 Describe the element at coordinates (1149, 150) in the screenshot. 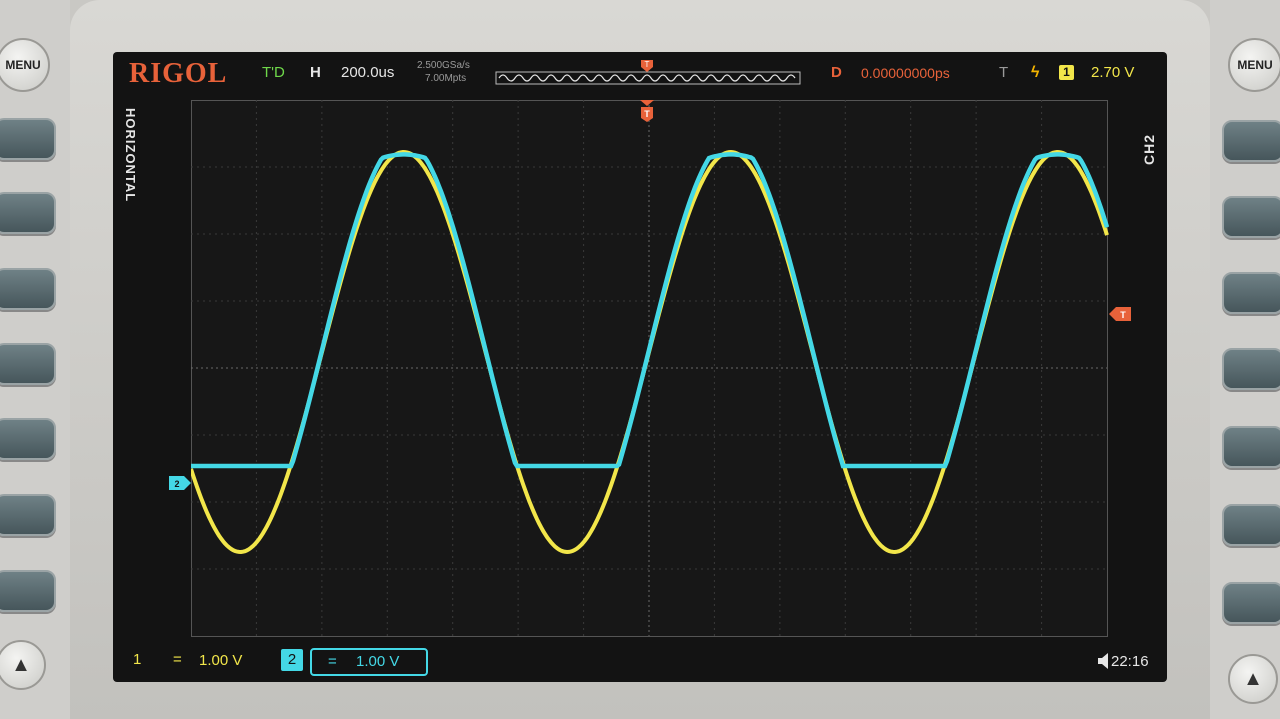

I see `right-menu-label: CH2` at that location.